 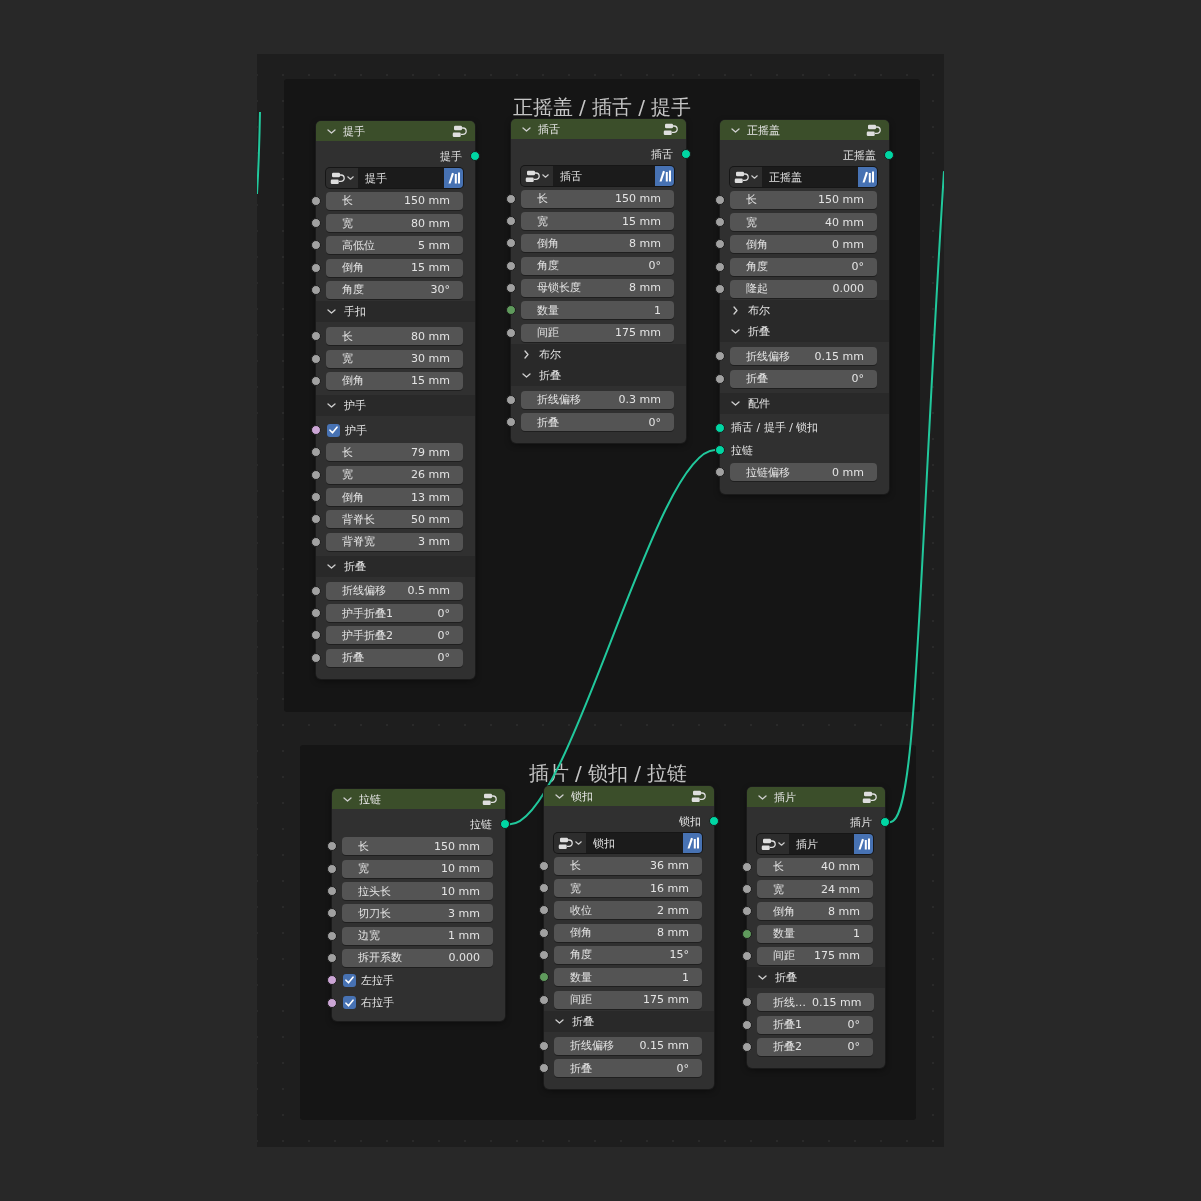 What do you see at coordinates (597, 221) in the screenshot?
I see `number-field: 宽 15 mm` at bounding box center [597, 221].